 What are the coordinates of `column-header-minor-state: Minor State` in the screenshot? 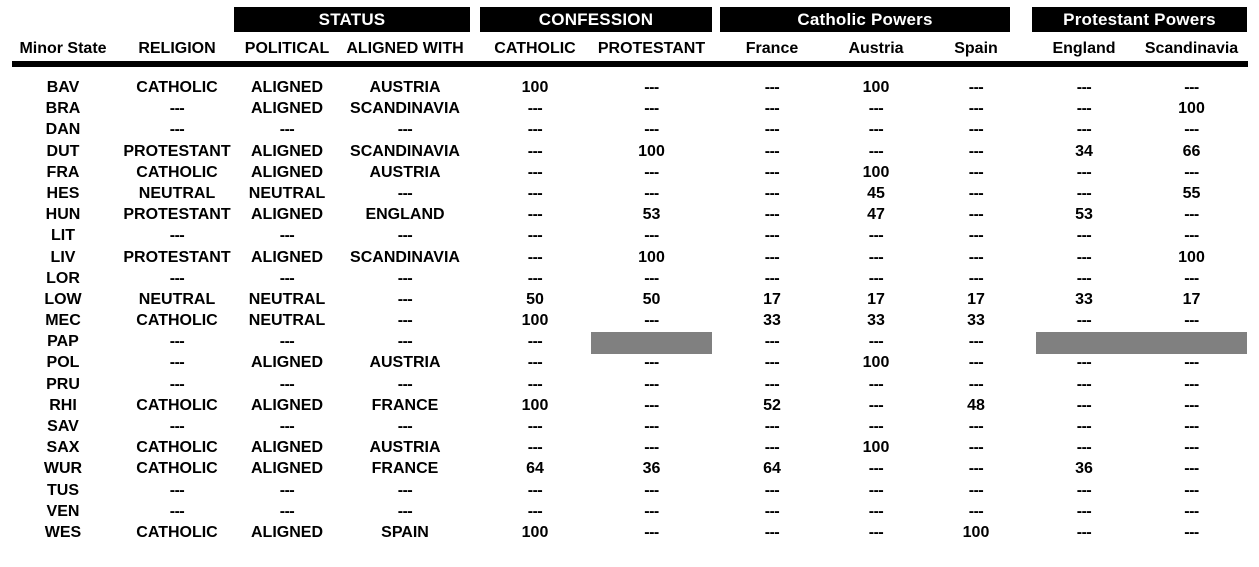 It's located at (63, 49).